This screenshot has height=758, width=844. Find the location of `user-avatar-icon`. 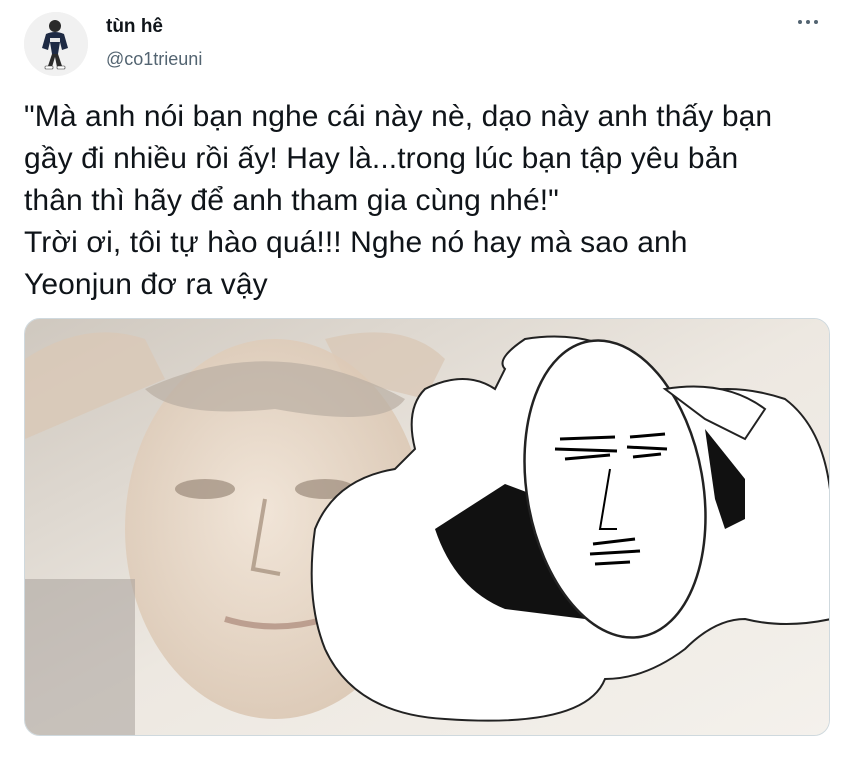

user-avatar-icon is located at coordinates (56, 44).